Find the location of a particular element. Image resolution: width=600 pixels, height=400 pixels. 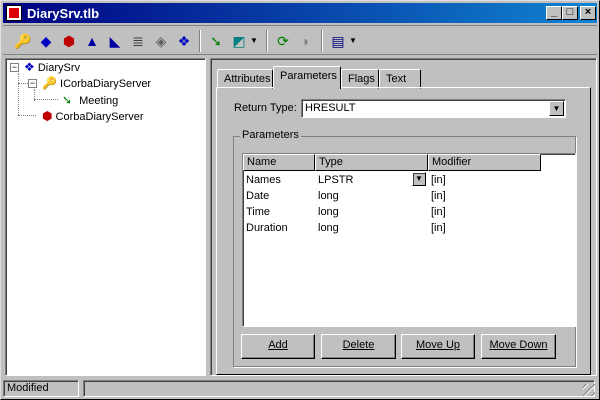

tab-attributes: Attributes is located at coordinates (245, 79).